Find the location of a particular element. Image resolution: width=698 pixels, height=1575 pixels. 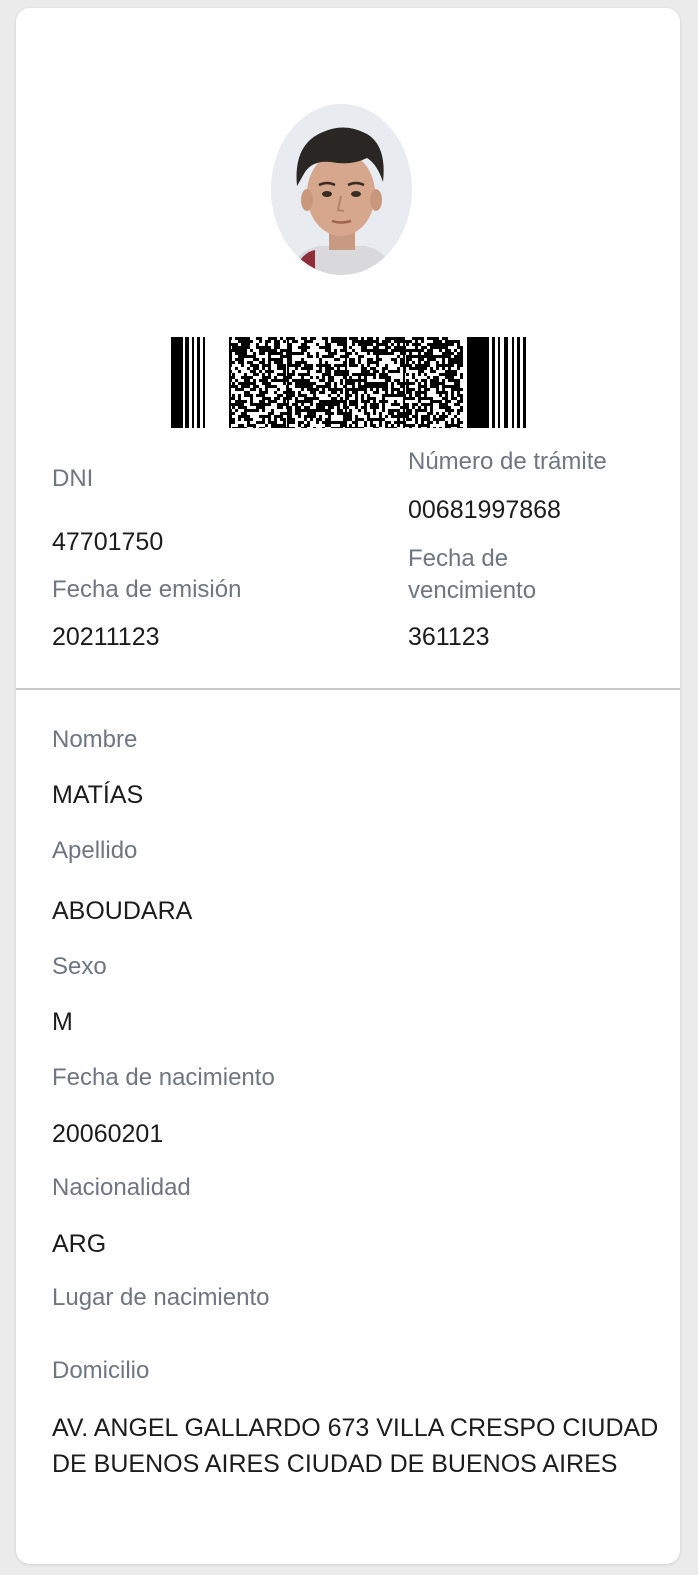

profile-photo is located at coordinates (341, 189).